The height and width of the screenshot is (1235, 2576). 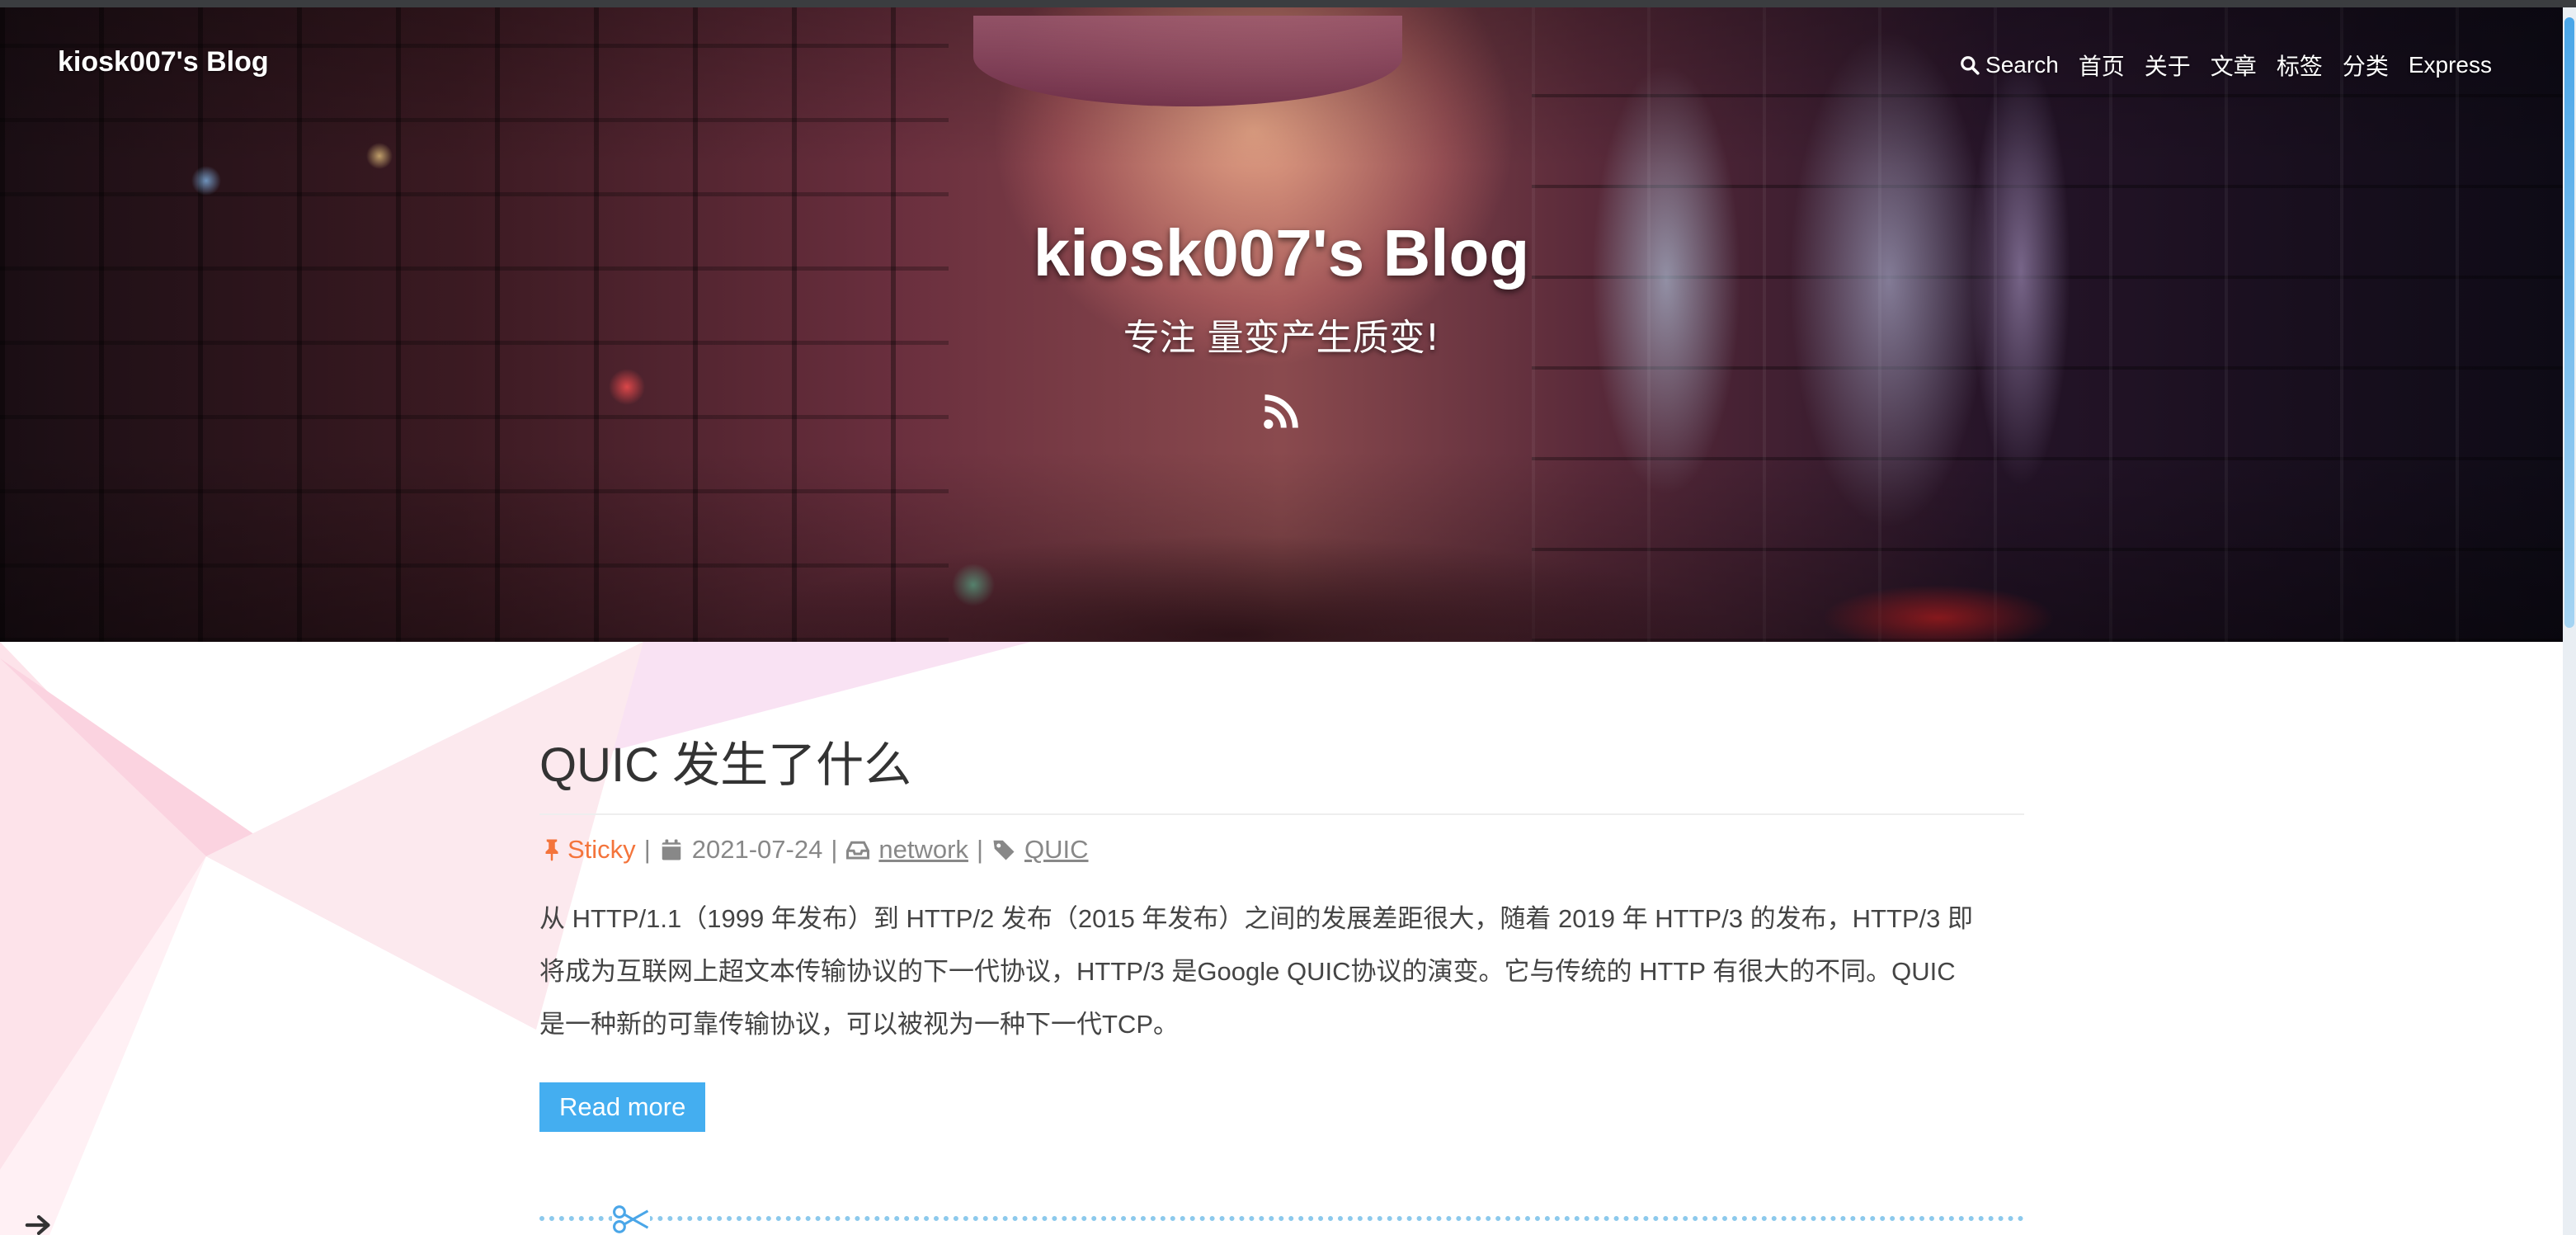 What do you see at coordinates (2300, 65) in the screenshot?
I see `nav-tags: 标签` at bounding box center [2300, 65].